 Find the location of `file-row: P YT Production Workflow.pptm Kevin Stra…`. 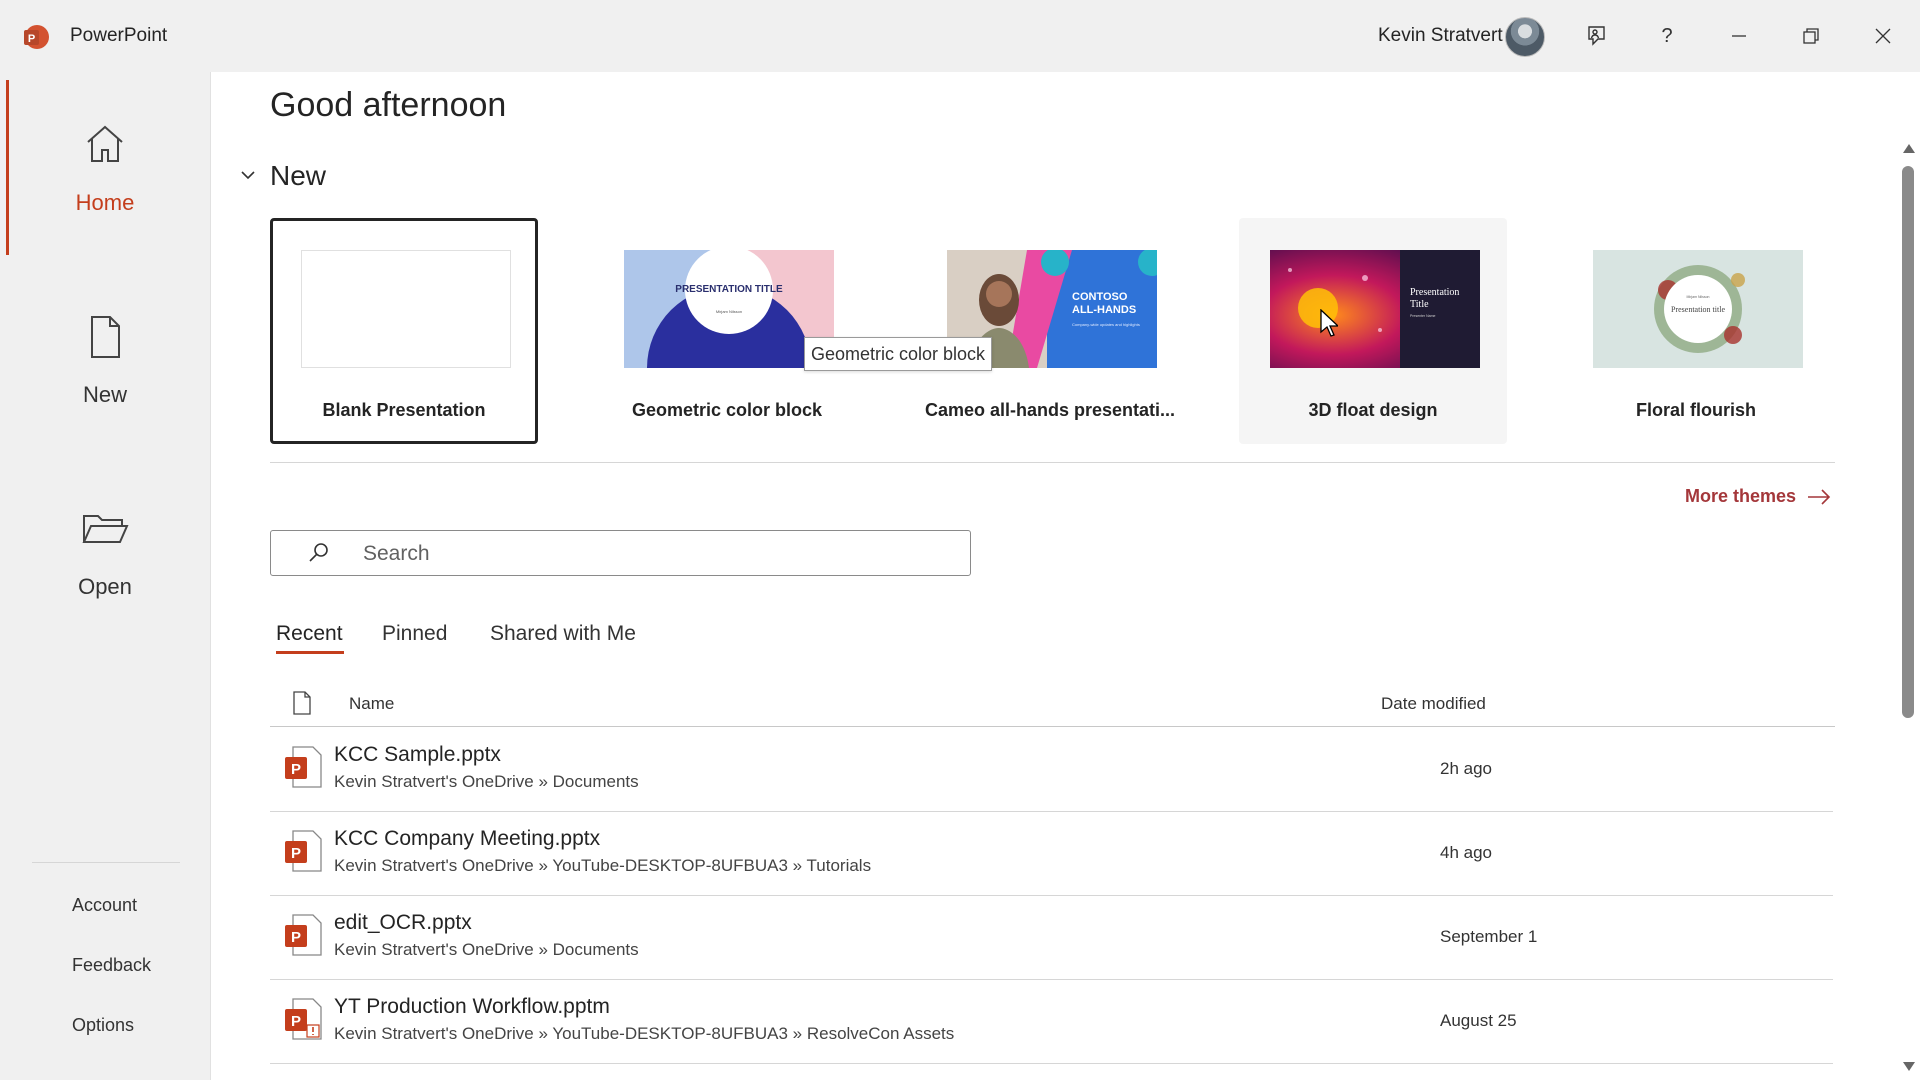

file-row: P YT Production Workflow.pptm Kevin Stra… is located at coordinates (1051, 1021).